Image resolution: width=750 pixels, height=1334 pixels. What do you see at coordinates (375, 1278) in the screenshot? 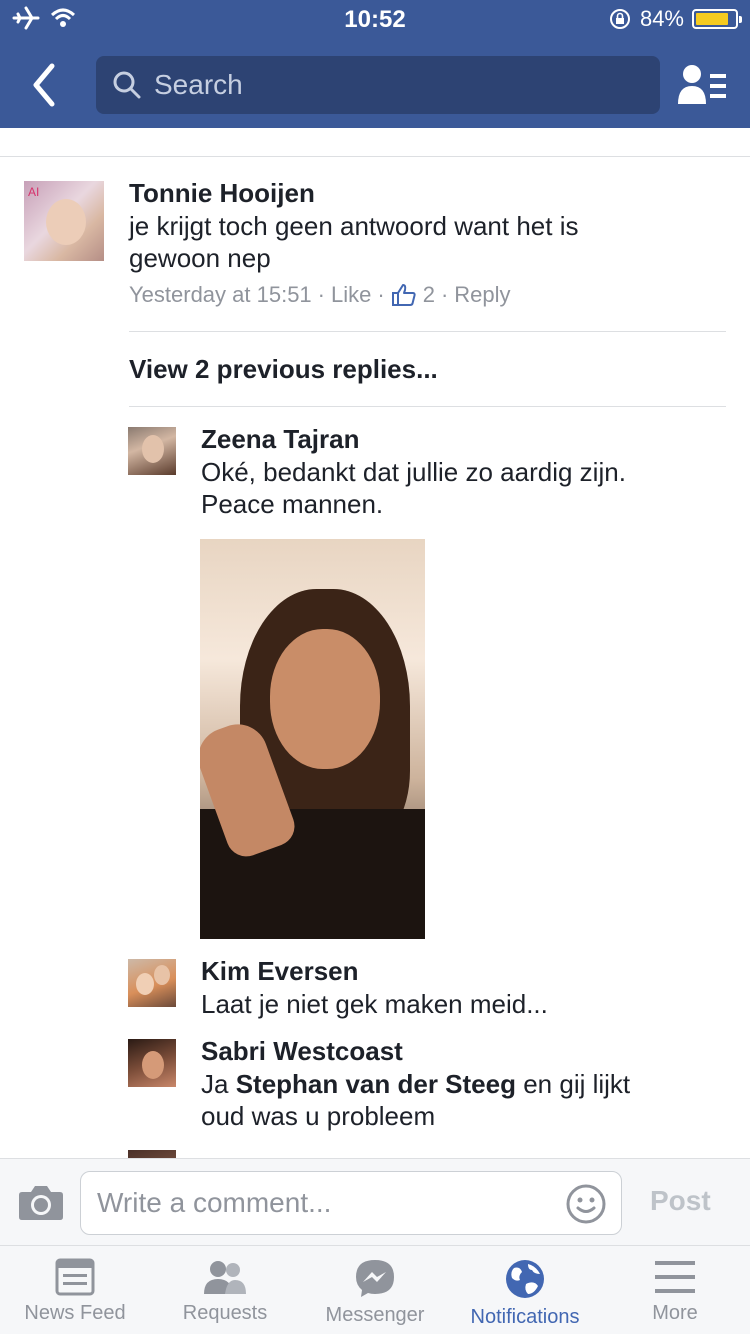
I see `messenger-icon` at bounding box center [375, 1278].